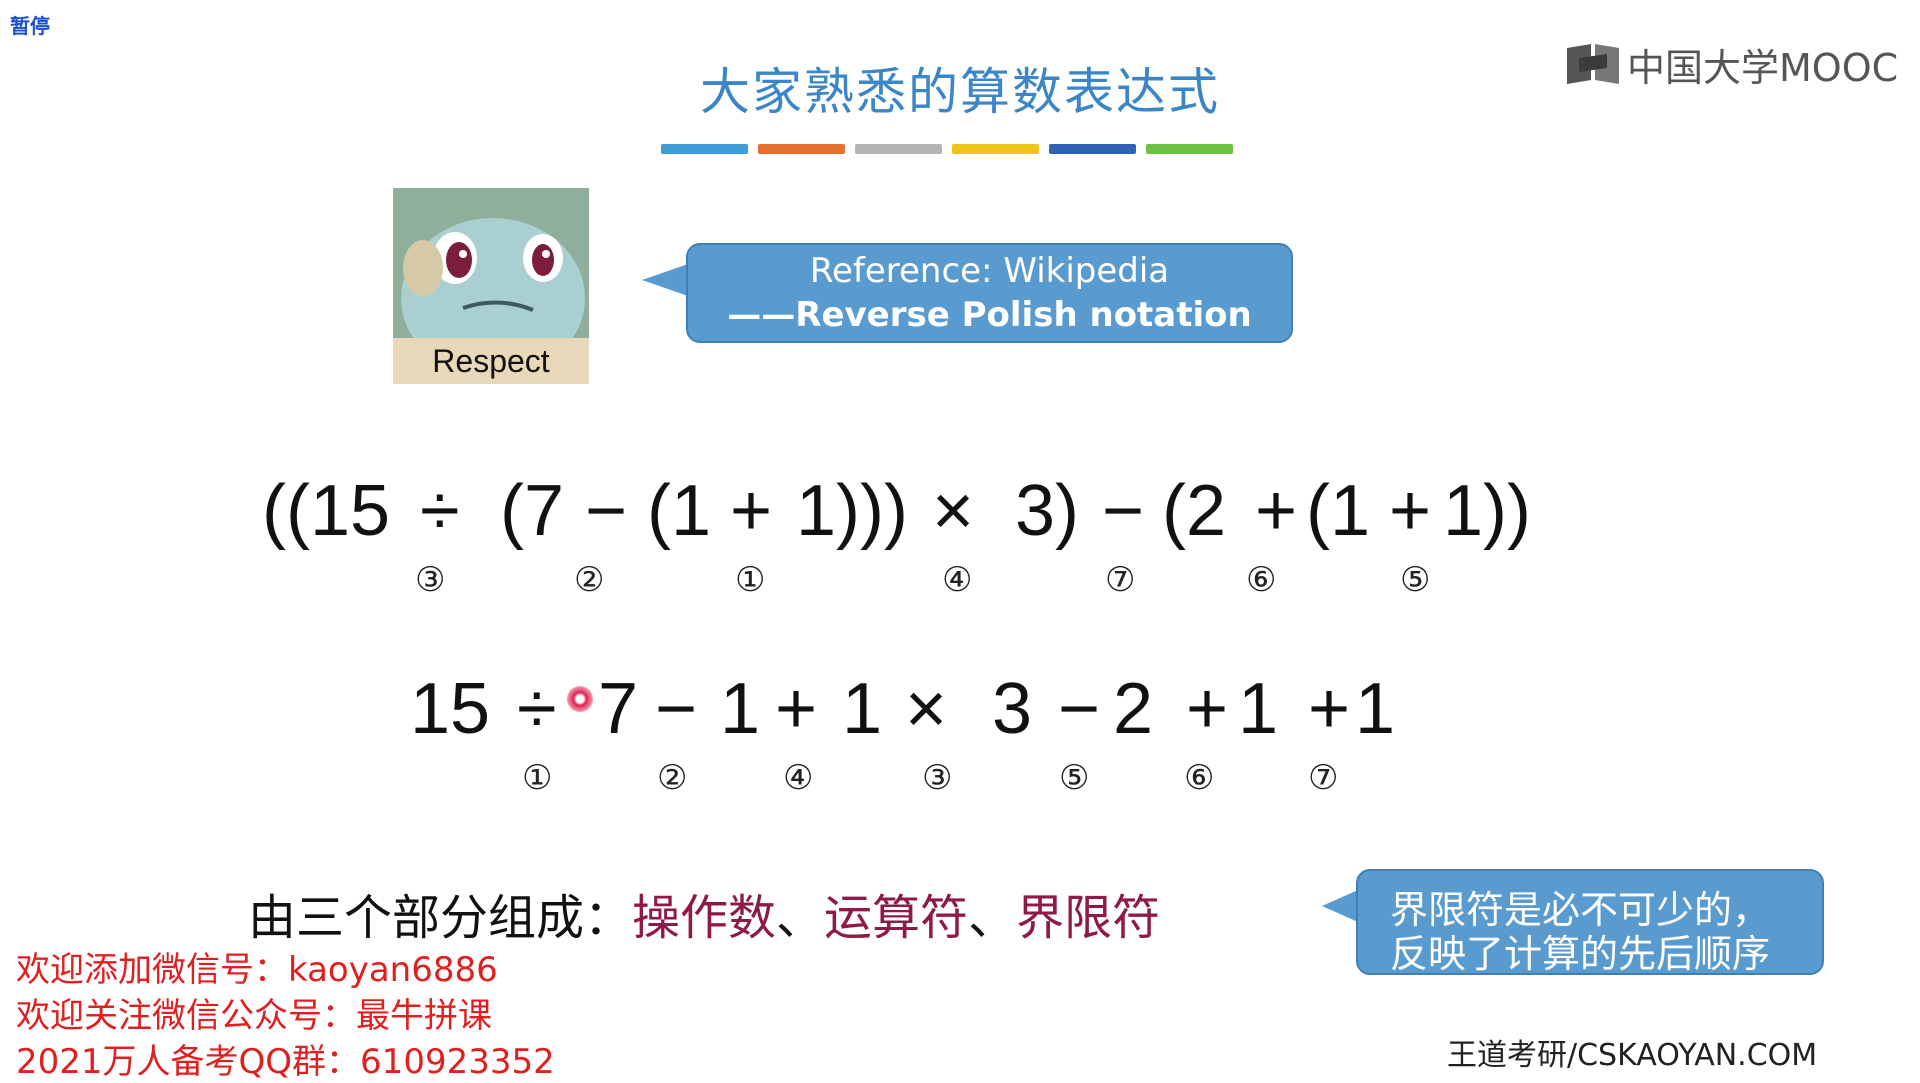 This screenshot has height=1083, width=1920. Describe the element at coordinates (1340, 906) in the screenshot. I see `delimiter-bubble-tail` at that location.